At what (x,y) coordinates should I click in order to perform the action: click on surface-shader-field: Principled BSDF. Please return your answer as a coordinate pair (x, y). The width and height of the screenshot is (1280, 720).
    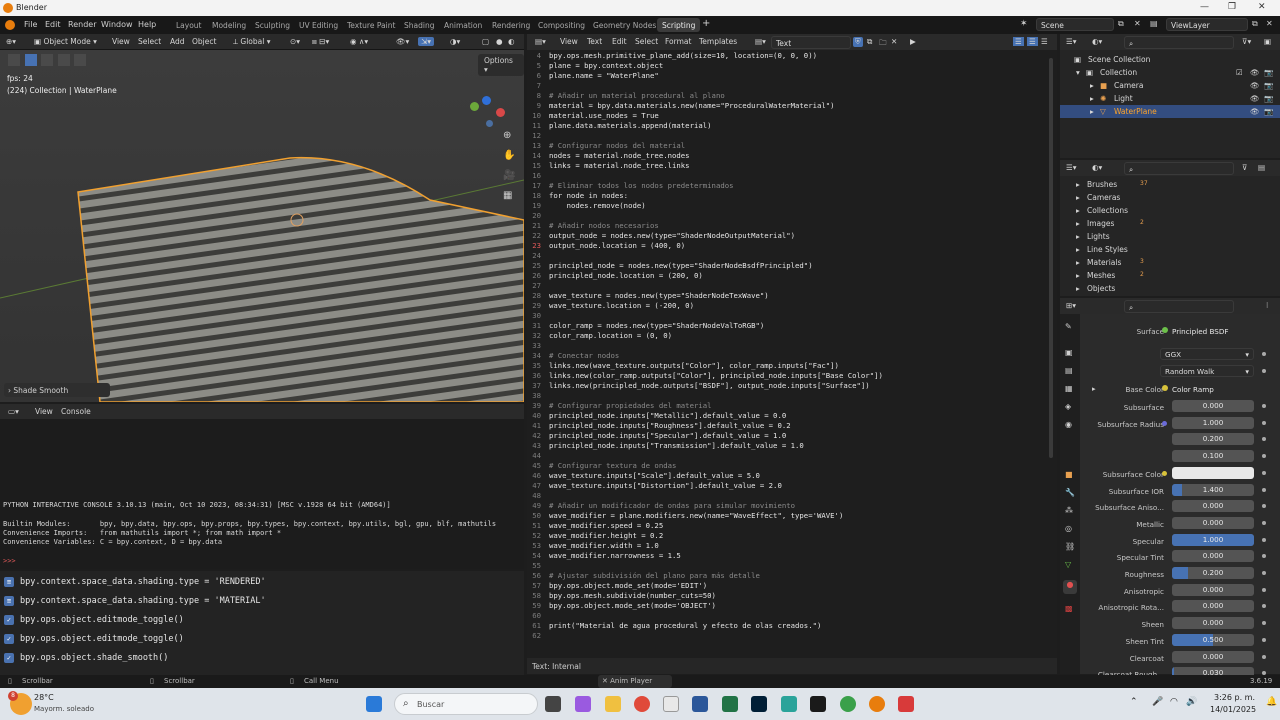
    Looking at the image, I should click on (1200, 331).